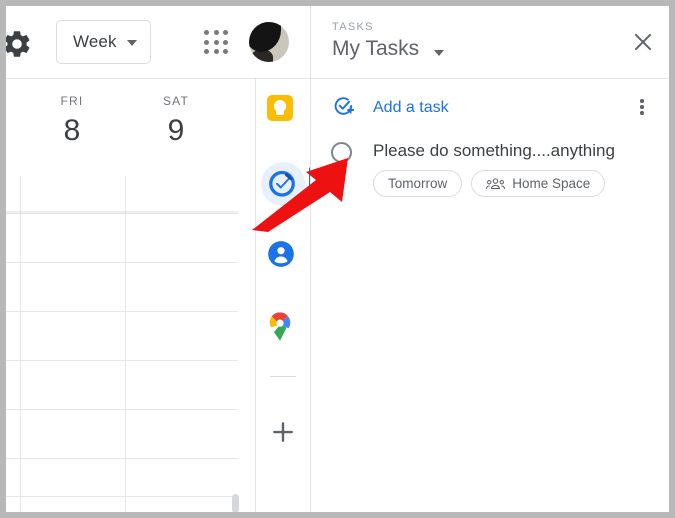 The height and width of the screenshot is (518, 675). I want to click on keep-bulb-icon, so click(280, 108).